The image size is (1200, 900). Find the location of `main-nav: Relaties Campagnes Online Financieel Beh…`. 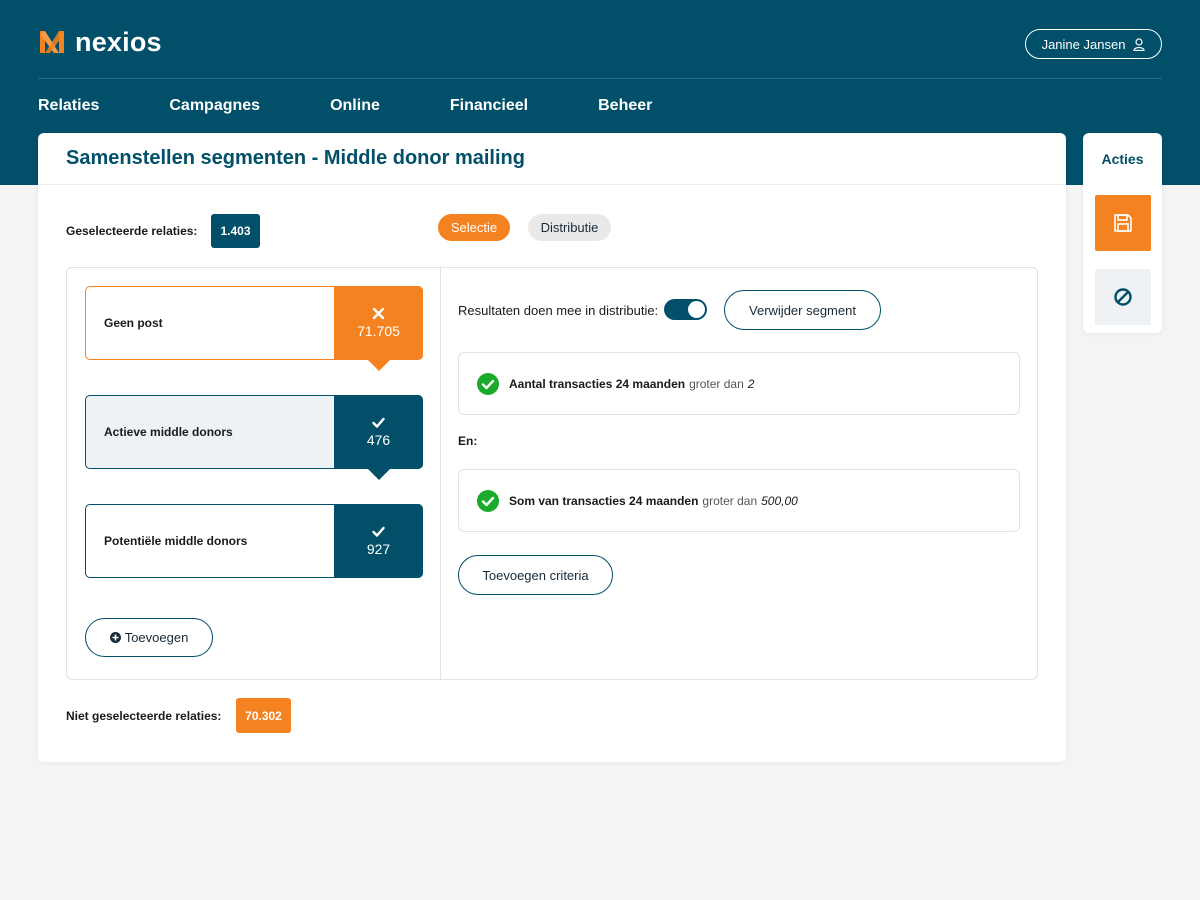

main-nav: Relaties Campagnes Online Financieel Beh… is located at coordinates (345, 106).